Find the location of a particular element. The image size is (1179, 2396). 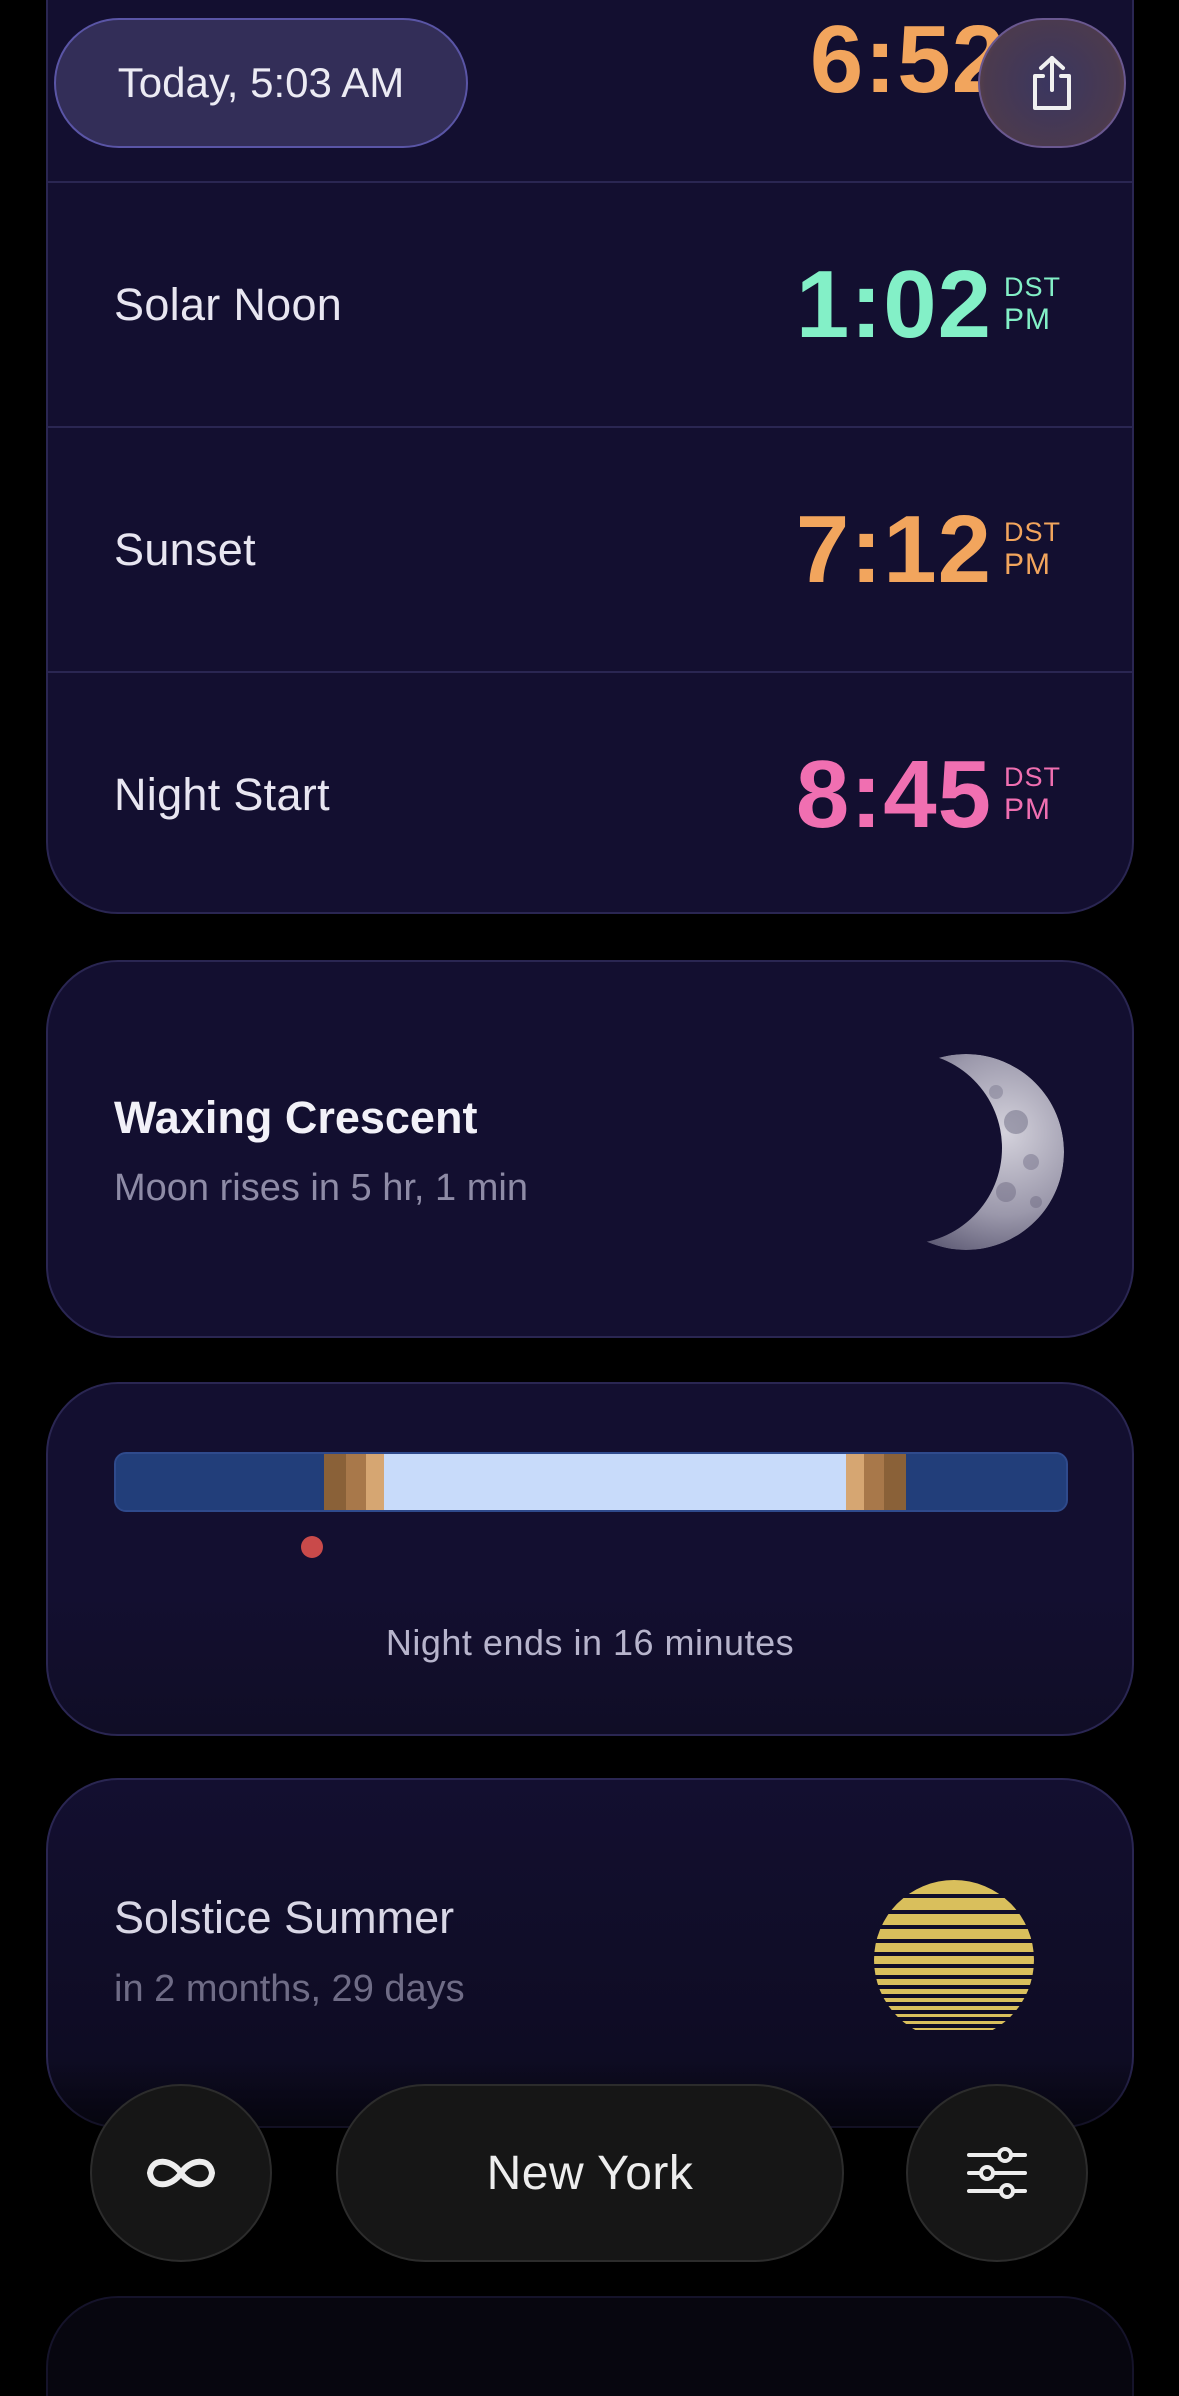

sunset-time-value: 7:12 is located at coordinates (893, 549).